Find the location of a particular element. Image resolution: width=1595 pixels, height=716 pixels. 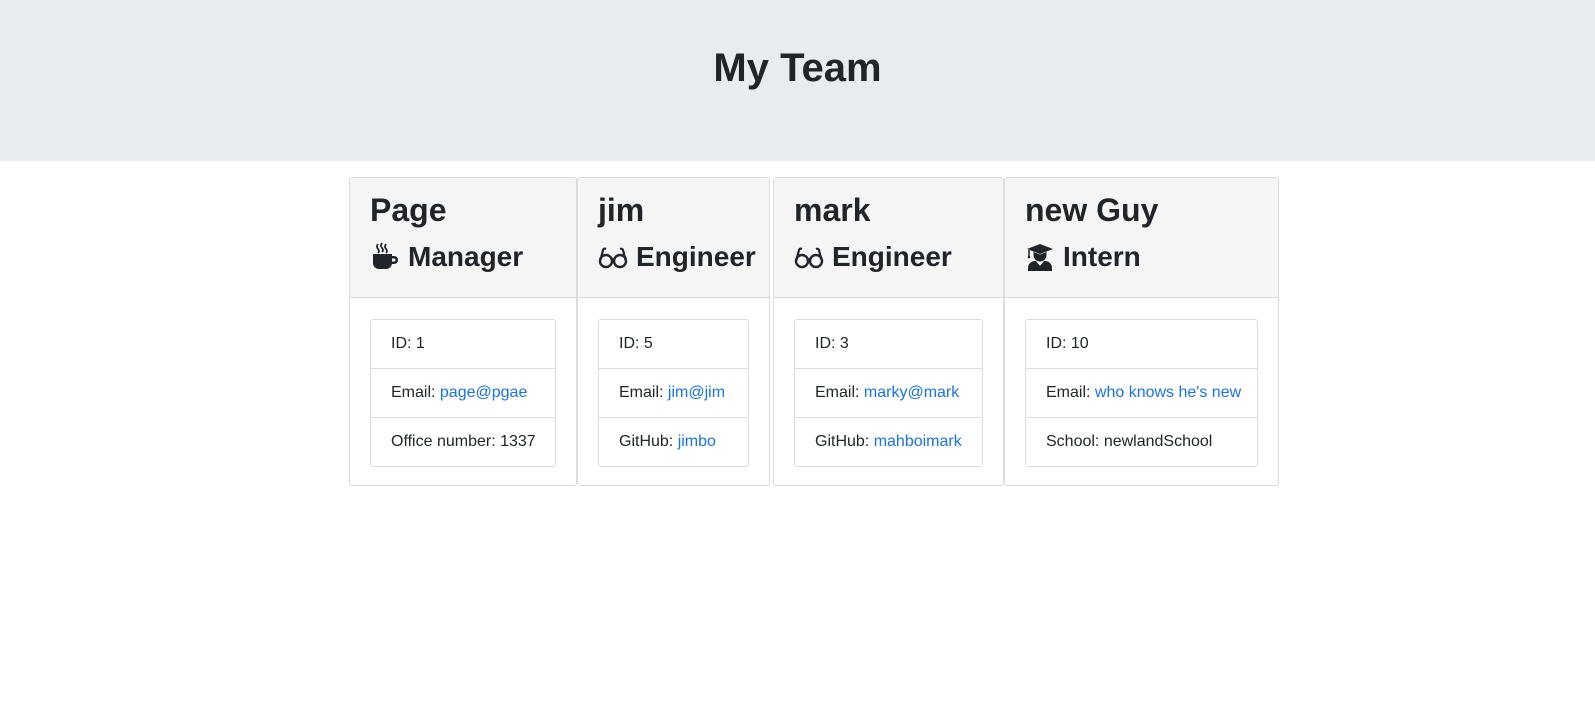

email-link: page@pgae is located at coordinates (483, 392).